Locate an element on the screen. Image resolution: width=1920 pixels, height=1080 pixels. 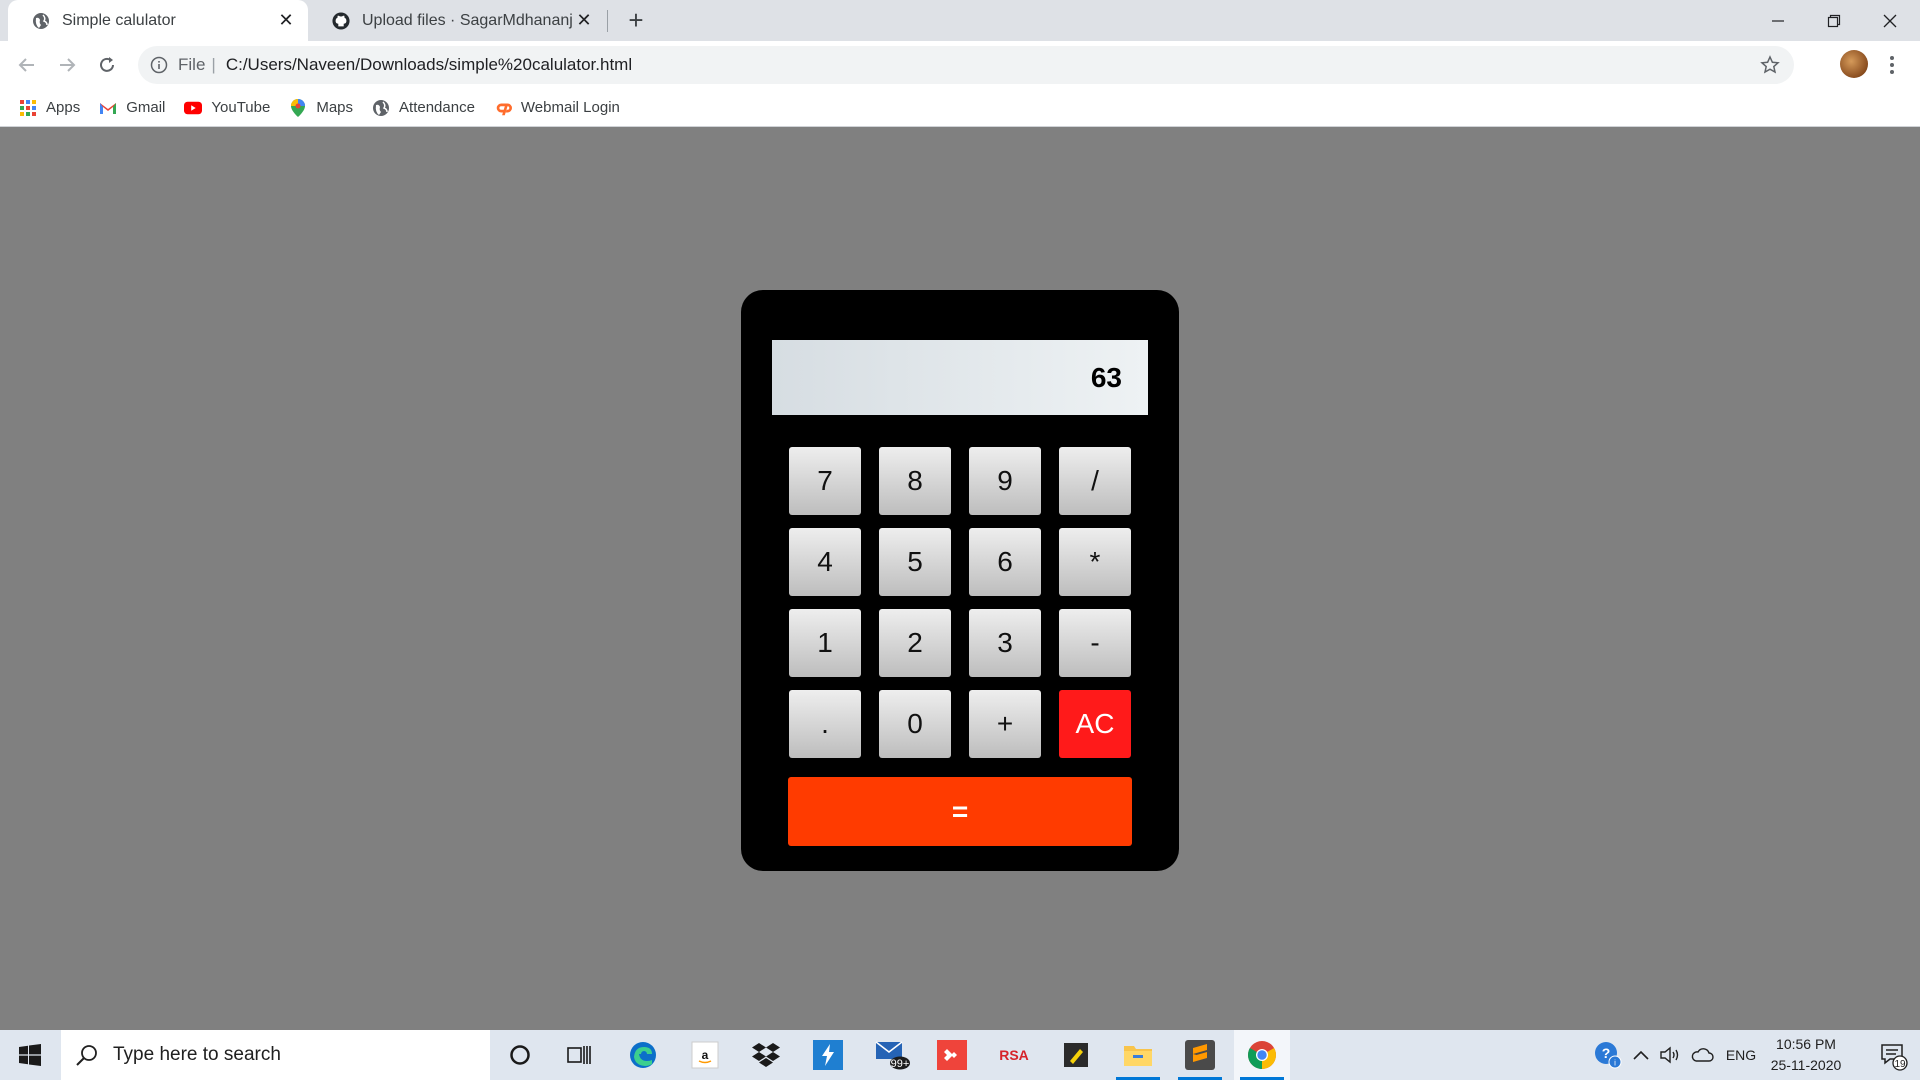
key-3: 3 is located at coordinates (1005, 643).